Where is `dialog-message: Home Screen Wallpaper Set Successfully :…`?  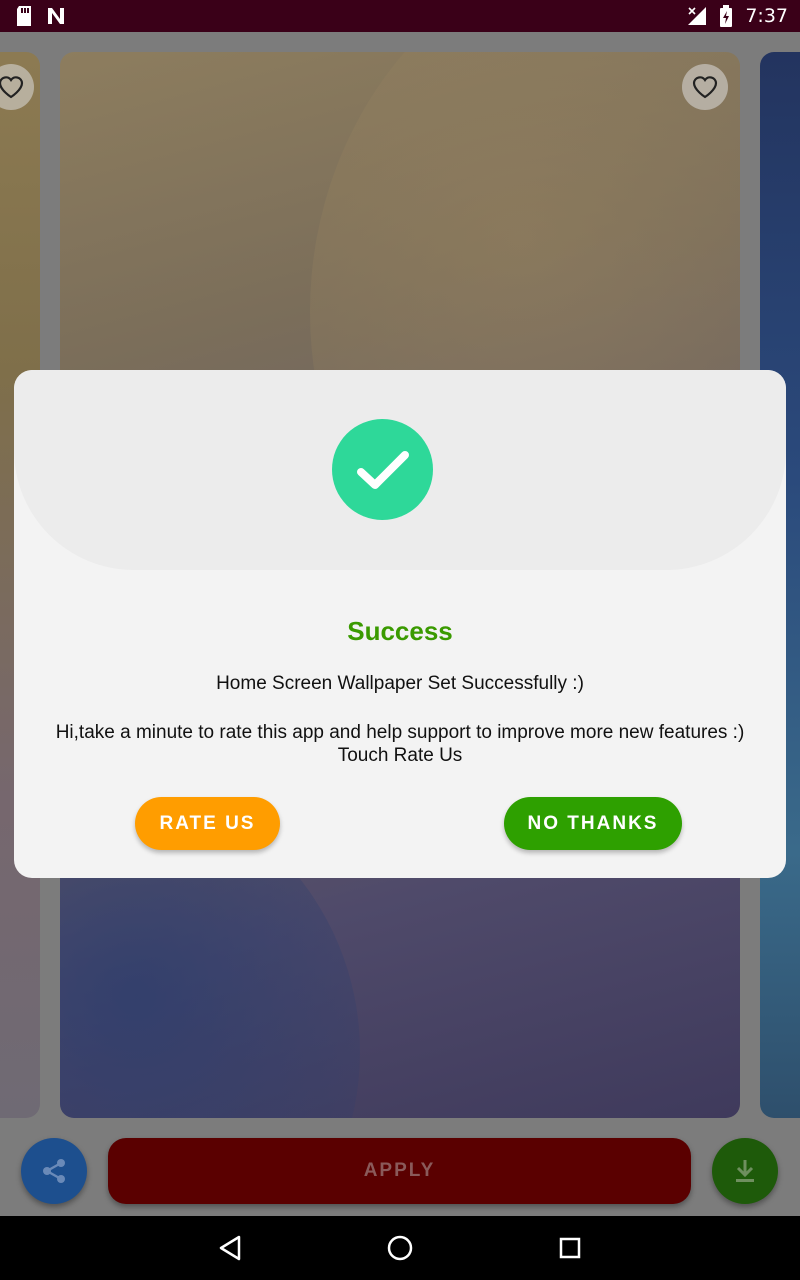
dialog-message: Home Screen Wallpaper Set Successfully :… is located at coordinates (400, 683).